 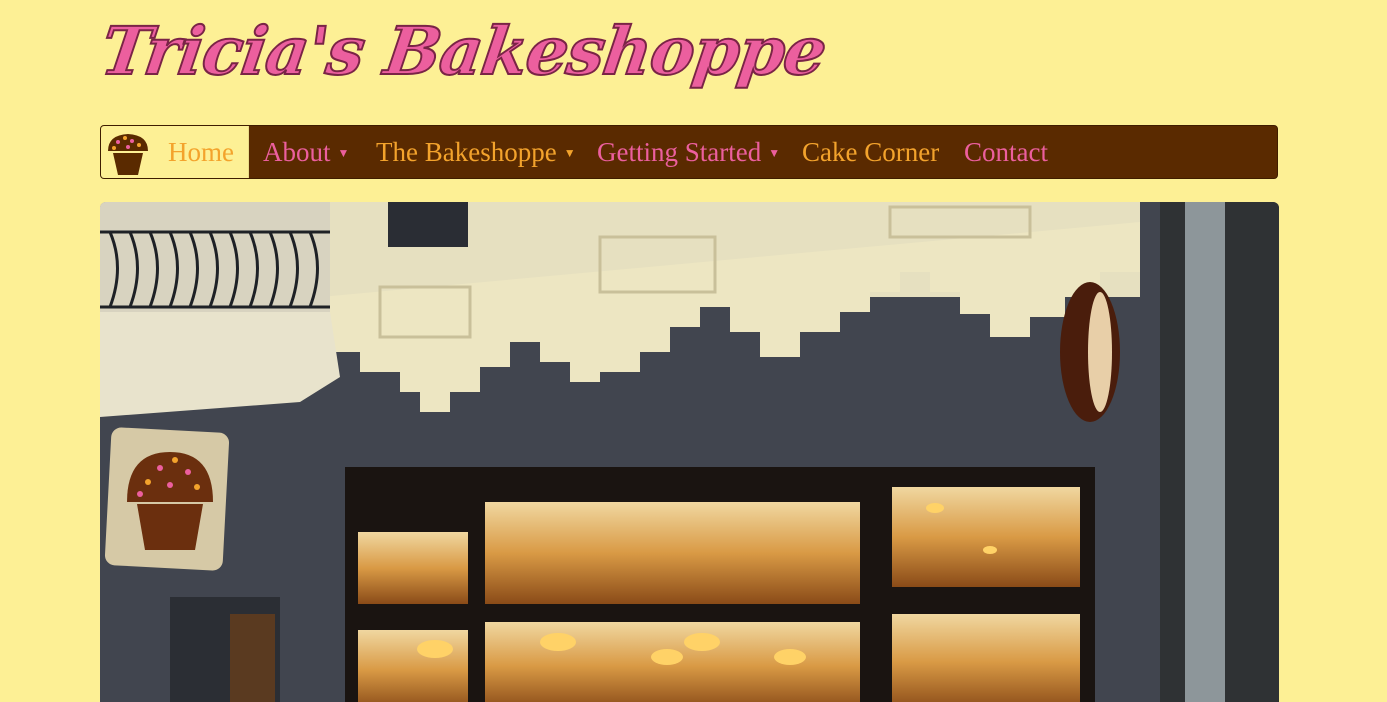 I want to click on nav-item-home: Home, so click(x=201, y=152).